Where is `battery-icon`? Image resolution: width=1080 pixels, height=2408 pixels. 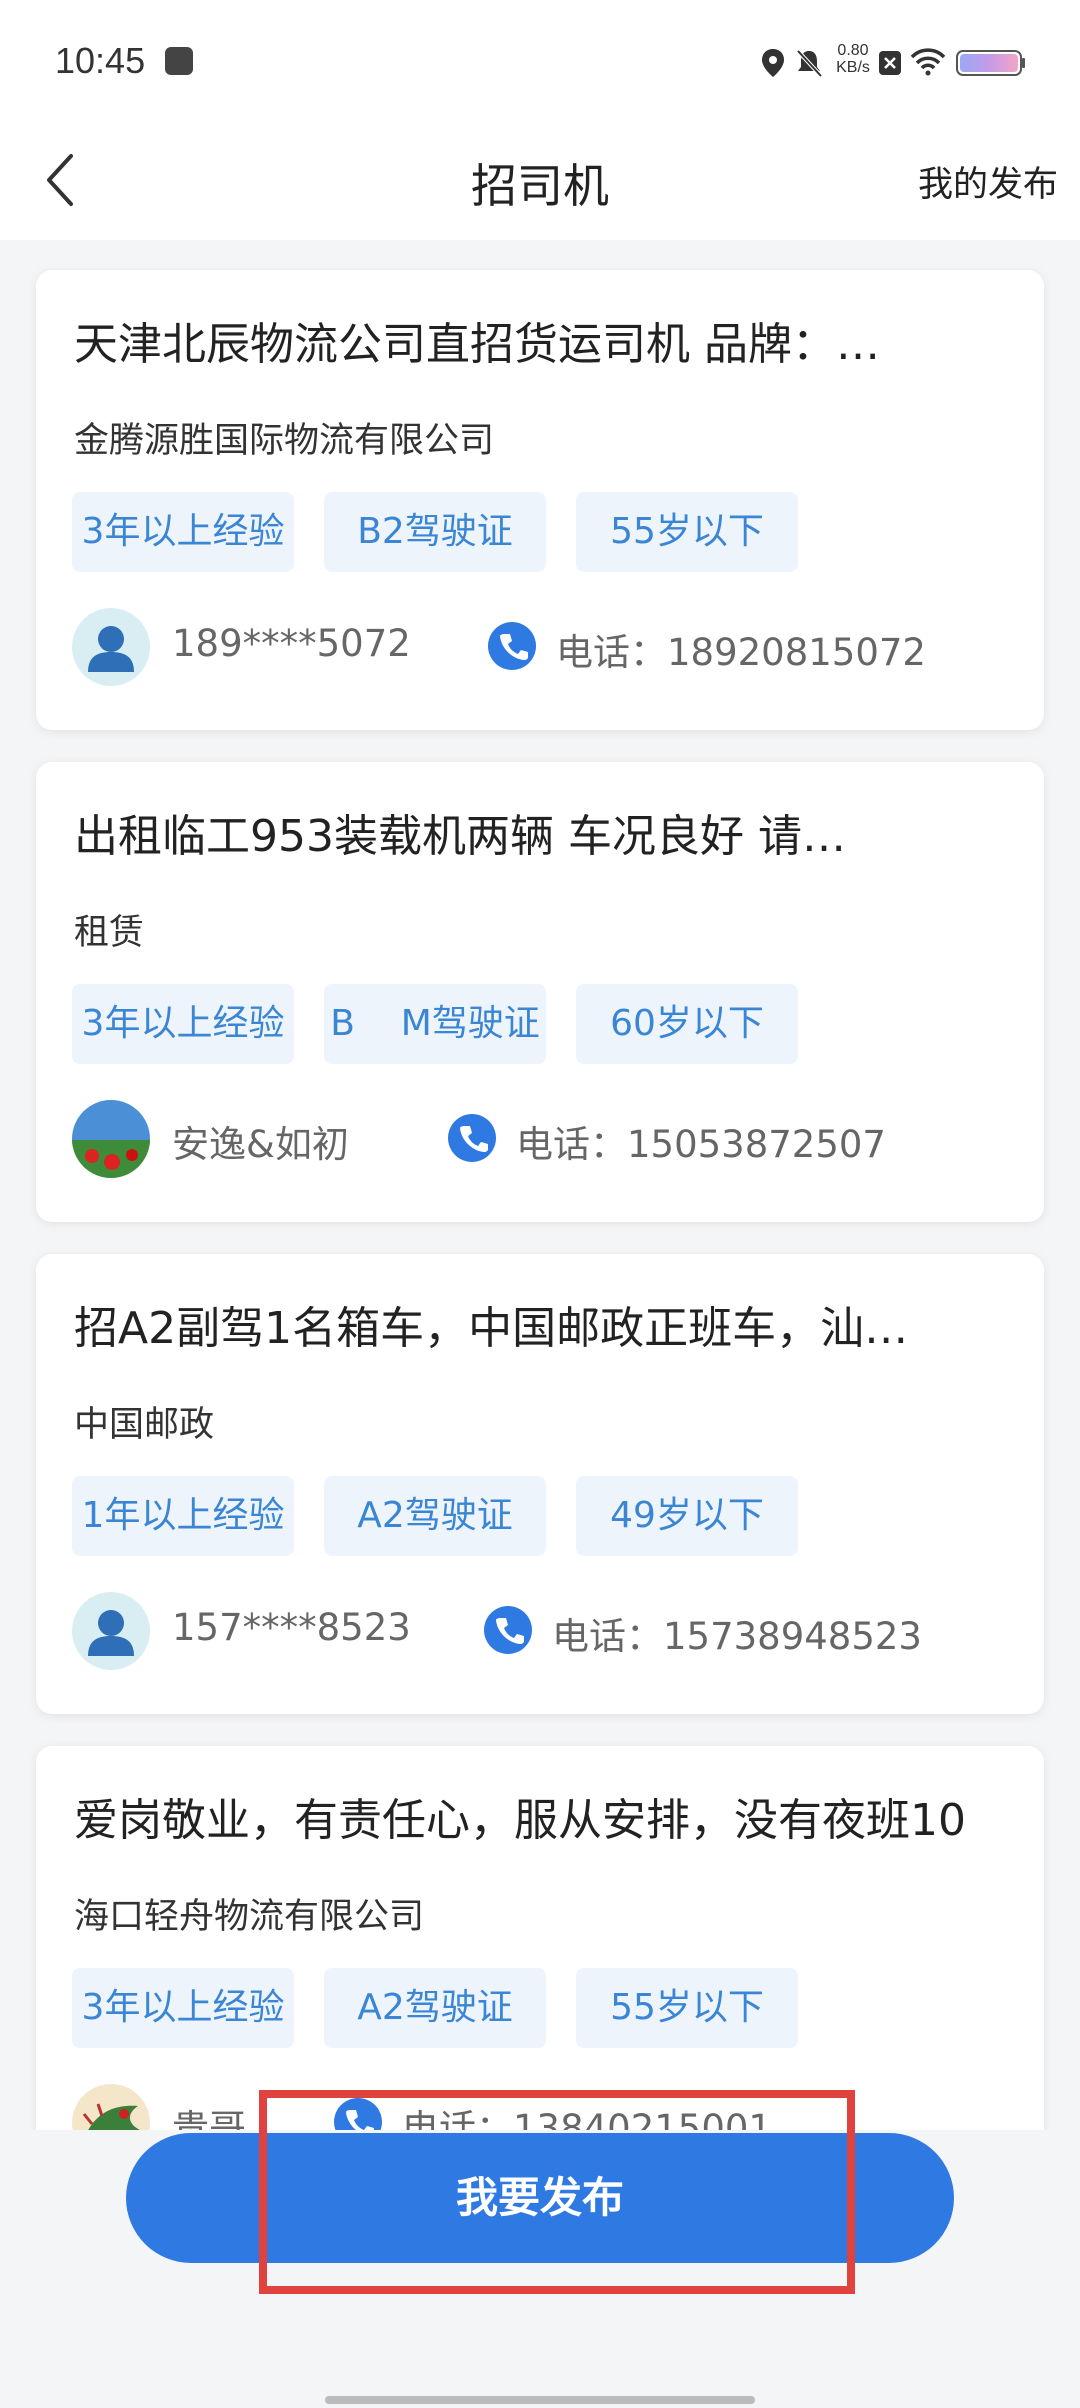
battery-icon is located at coordinates (990, 63).